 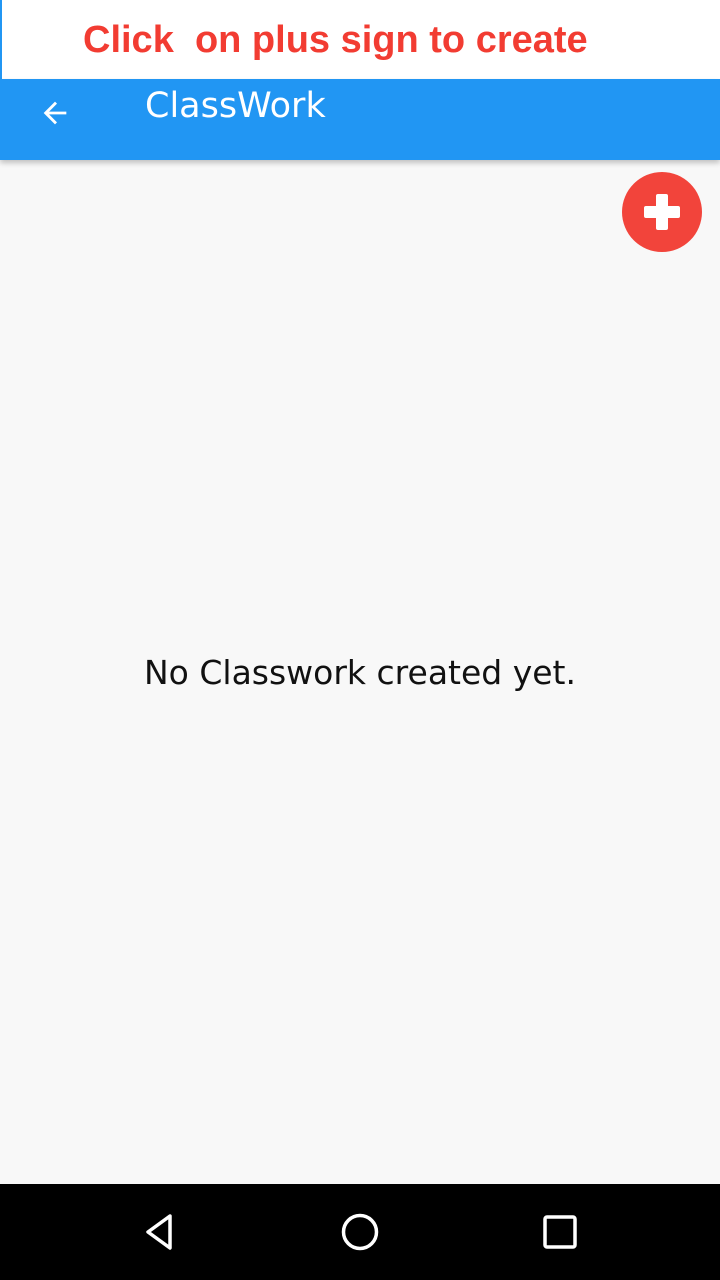 What do you see at coordinates (360, 119) in the screenshot?
I see `app-bar: ClassWork` at bounding box center [360, 119].